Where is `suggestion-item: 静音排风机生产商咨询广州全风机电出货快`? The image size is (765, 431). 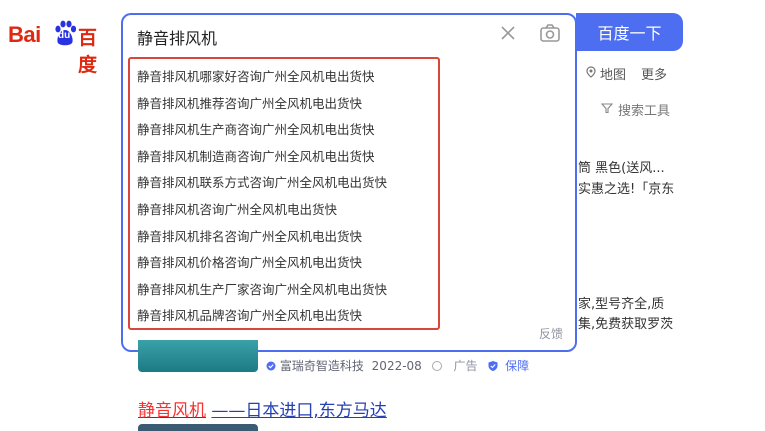 suggestion-item: 静音排风机生产商咨询广州全风机电出货快 is located at coordinates (262, 130).